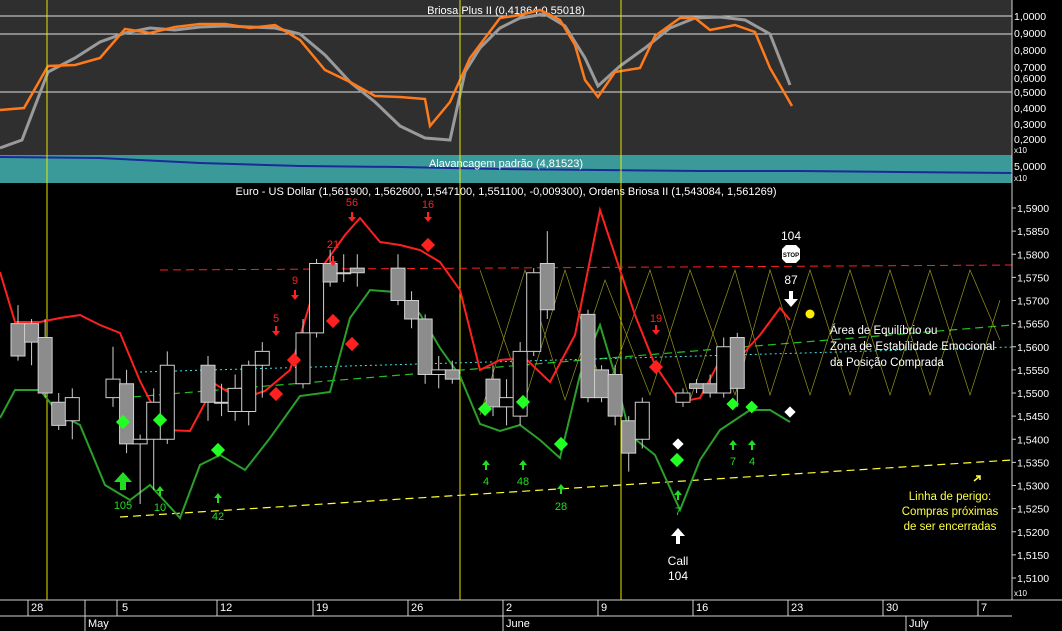  Describe the element at coordinates (678, 561) in the screenshot. I see `call-label: Call` at that location.